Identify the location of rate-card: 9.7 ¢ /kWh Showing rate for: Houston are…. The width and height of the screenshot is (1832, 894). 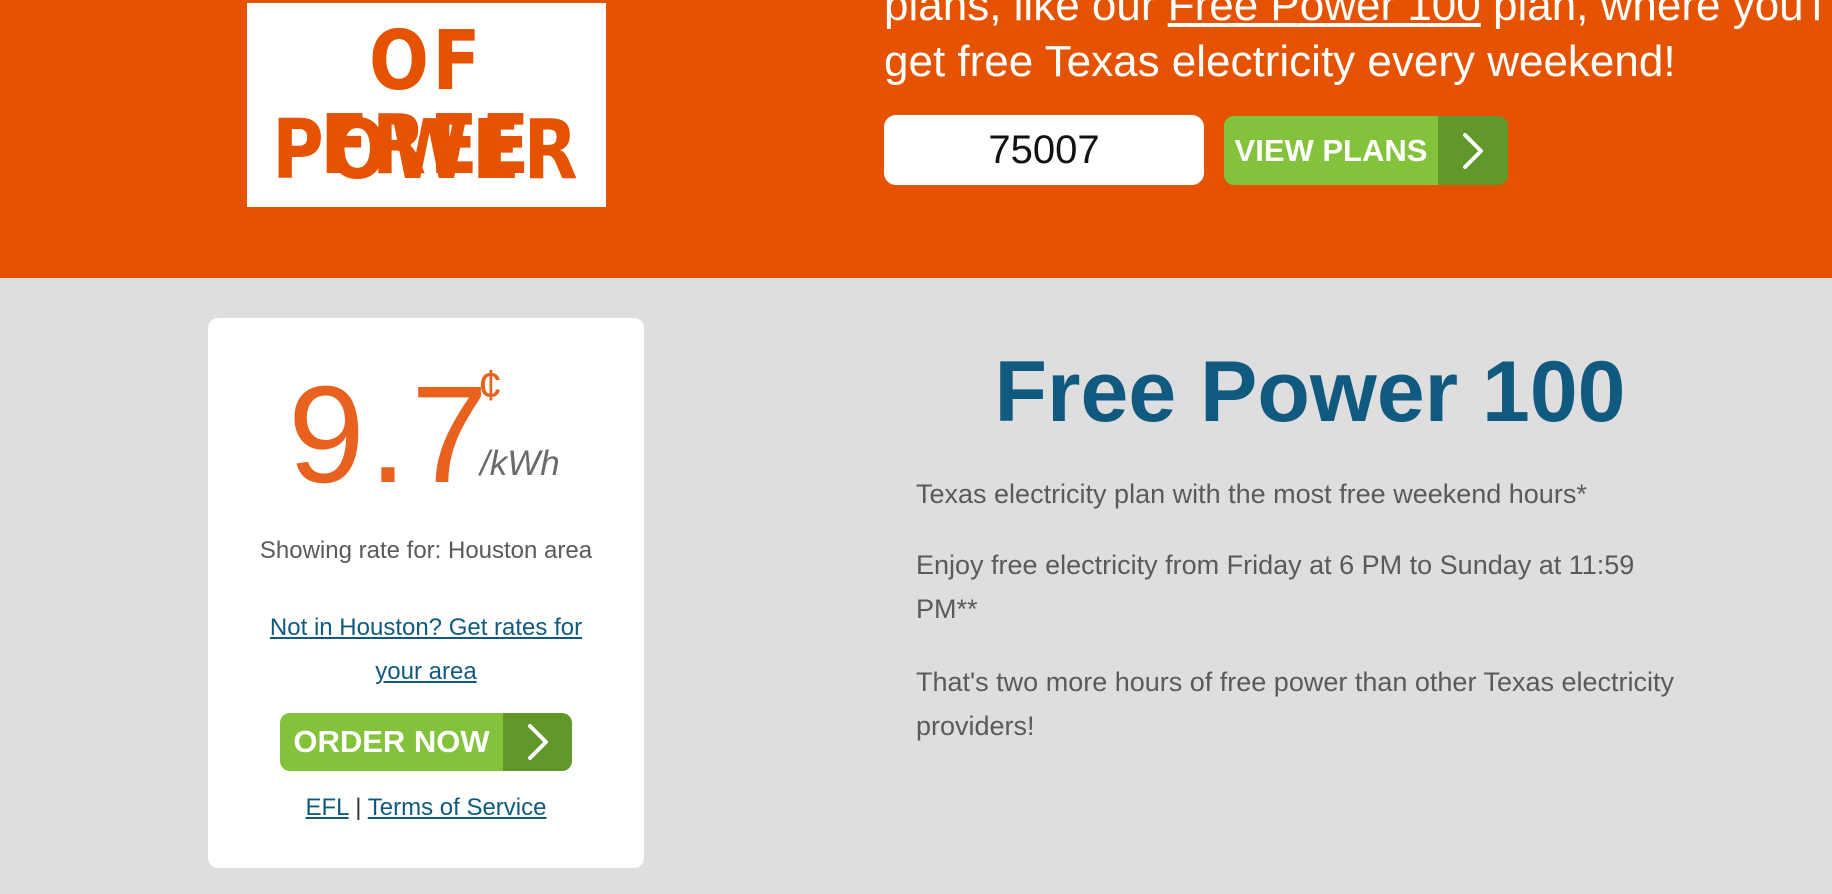
(426, 593).